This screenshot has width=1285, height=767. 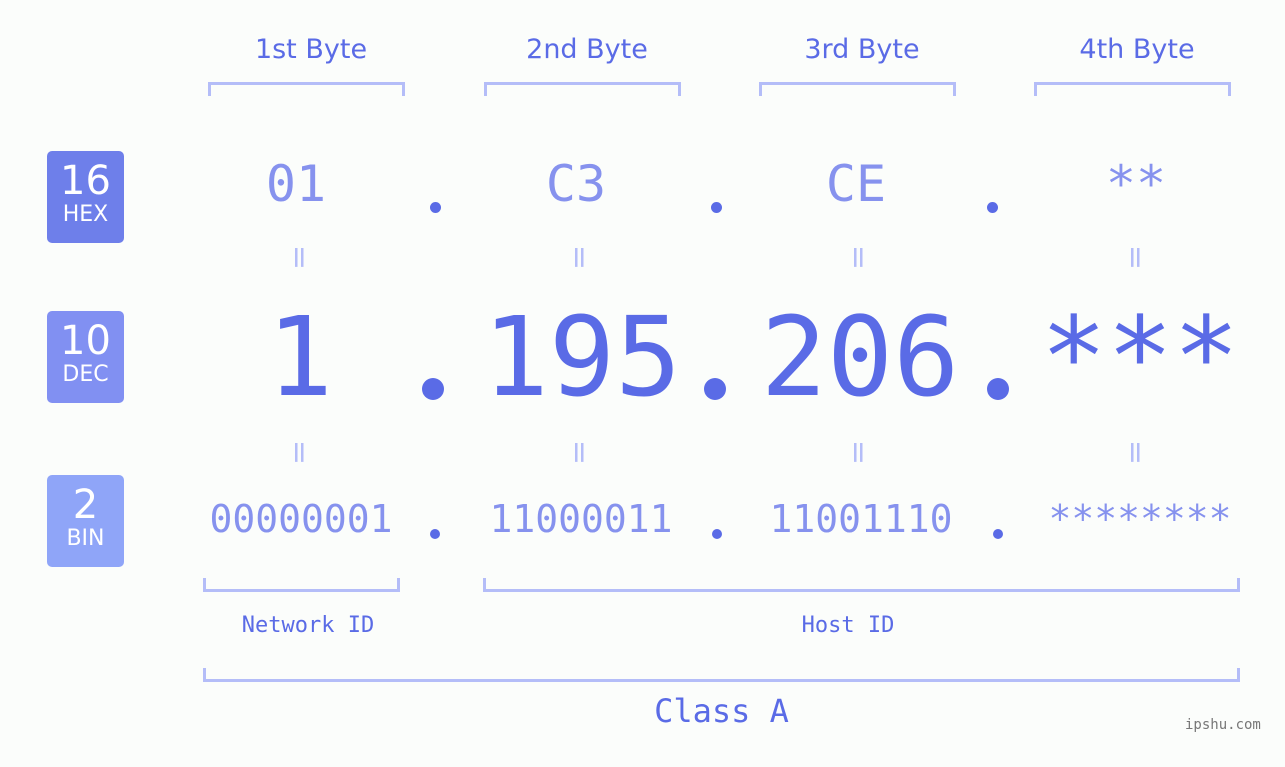 What do you see at coordinates (848, 625) in the screenshot?
I see `host-id-label: Host ID` at bounding box center [848, 625].